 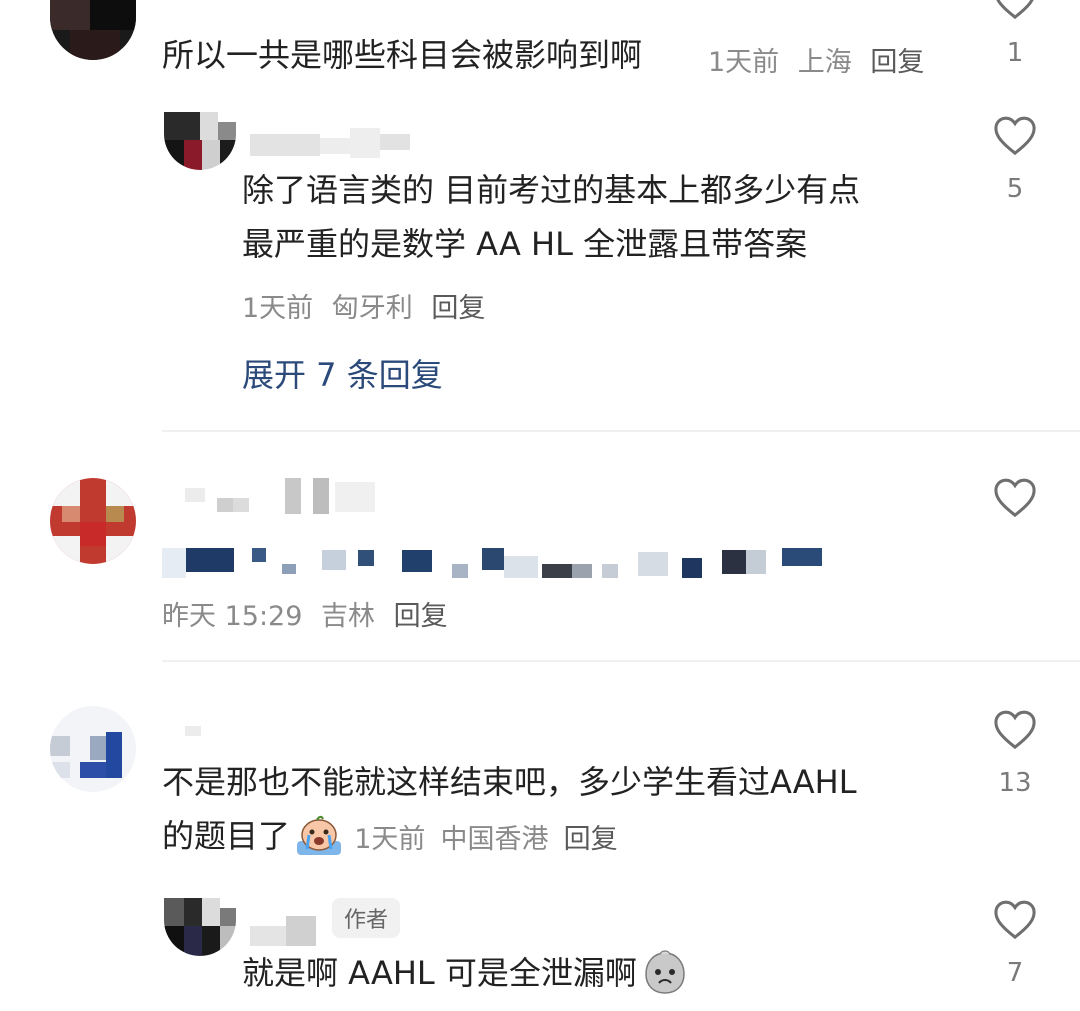 I want to click on comment-line-2: 的题目了 1天前 中国香港 回复, so click(x=390, y=837).